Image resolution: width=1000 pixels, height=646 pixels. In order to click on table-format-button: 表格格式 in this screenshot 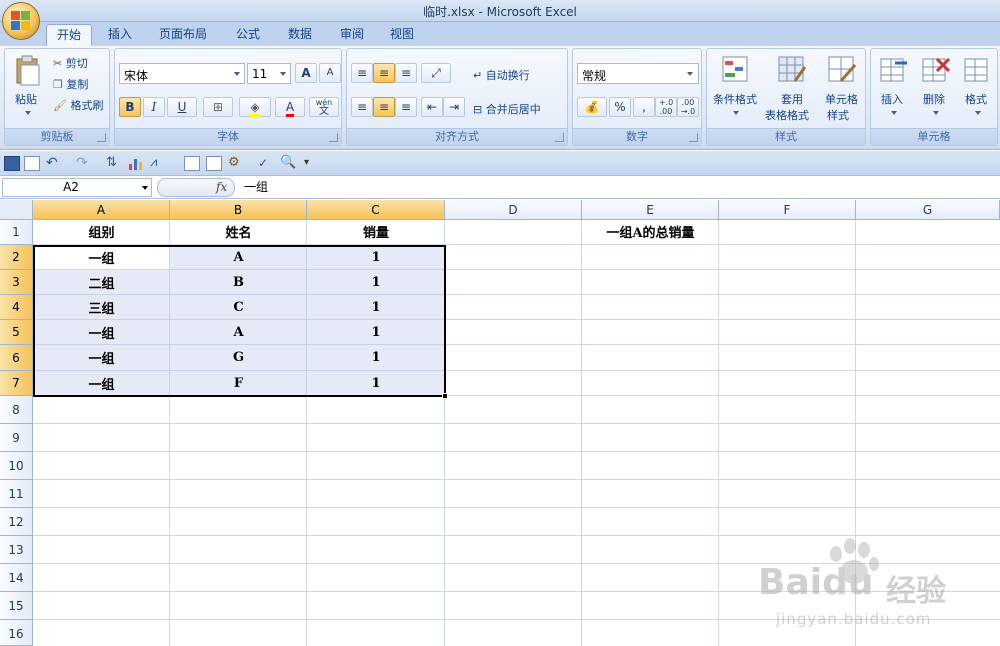, I will do `click(787, 115)`.